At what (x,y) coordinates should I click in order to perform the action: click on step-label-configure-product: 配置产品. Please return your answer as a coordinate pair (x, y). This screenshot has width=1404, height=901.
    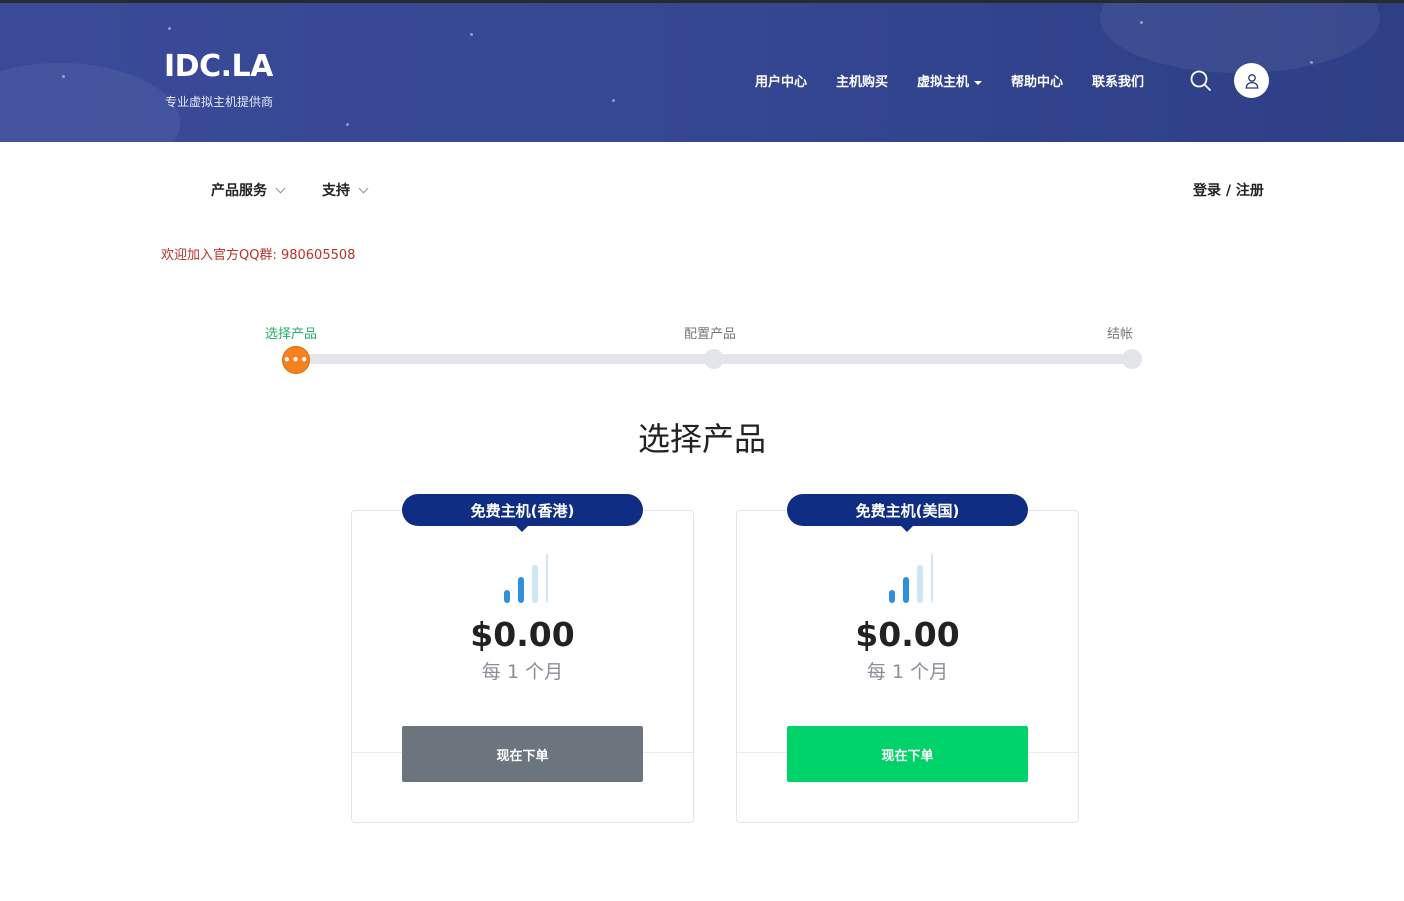
    Looking at the image, I should click on (710, 334).